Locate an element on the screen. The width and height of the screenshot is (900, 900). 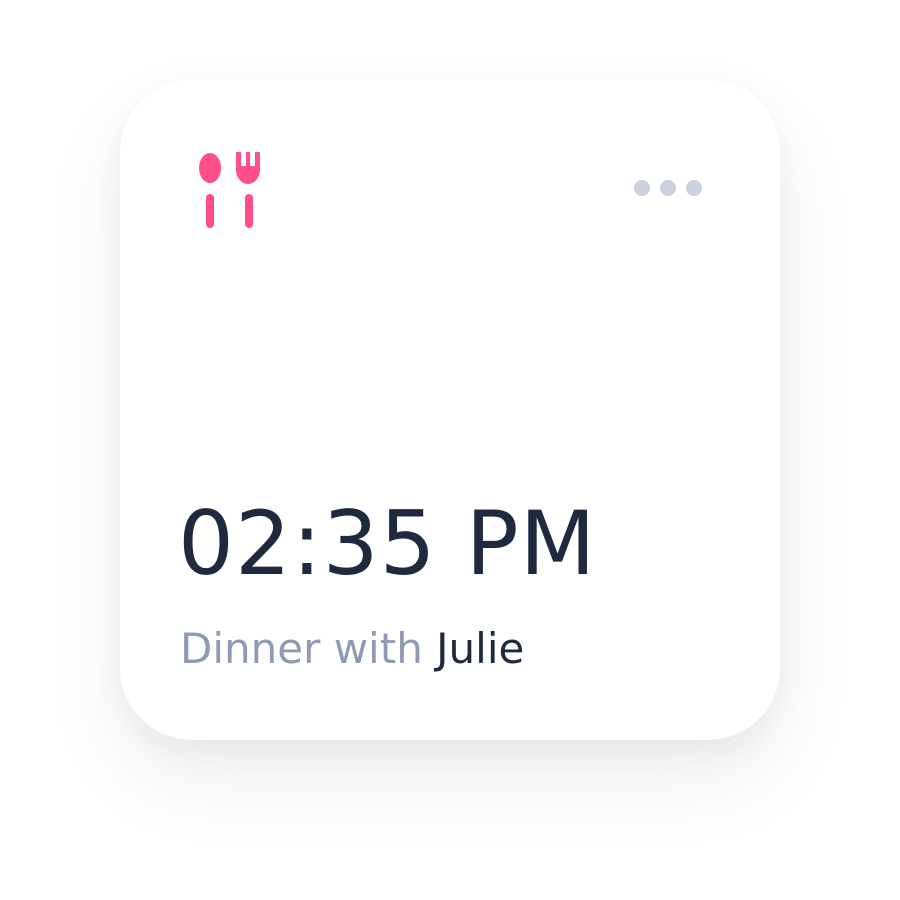
more-options-button is located at coordinates (674, 188).